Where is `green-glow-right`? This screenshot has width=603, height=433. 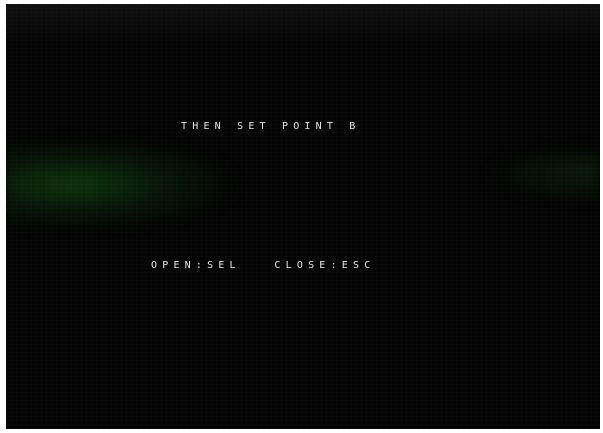
green-glow-right is located at coordinates (540, 174).